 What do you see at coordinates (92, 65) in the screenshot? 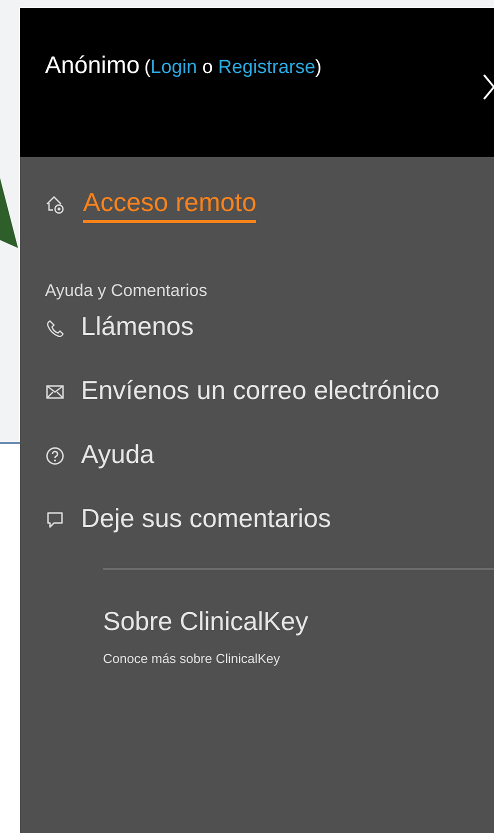
I see `user-name: Anónimo` at bounding box center [92, 65].